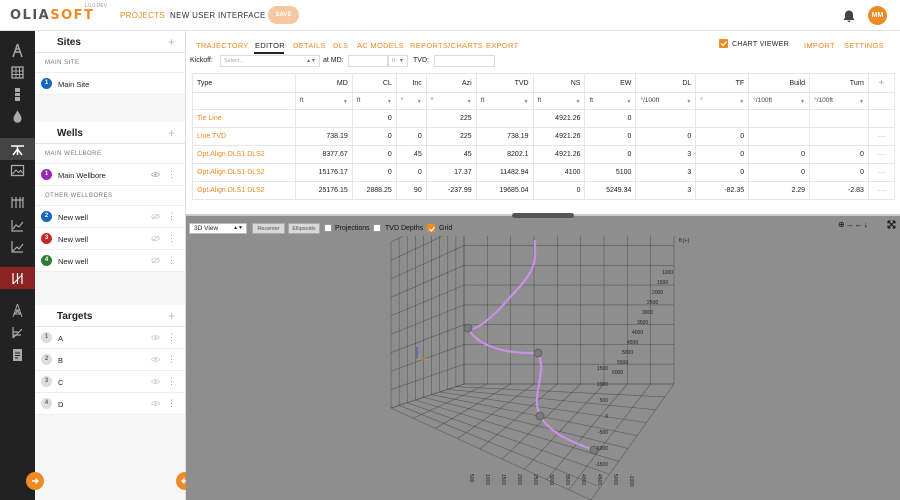 The height and width of the screenshot is (500, 900). I want to click on fullscreen-icon, so click(891, 224).